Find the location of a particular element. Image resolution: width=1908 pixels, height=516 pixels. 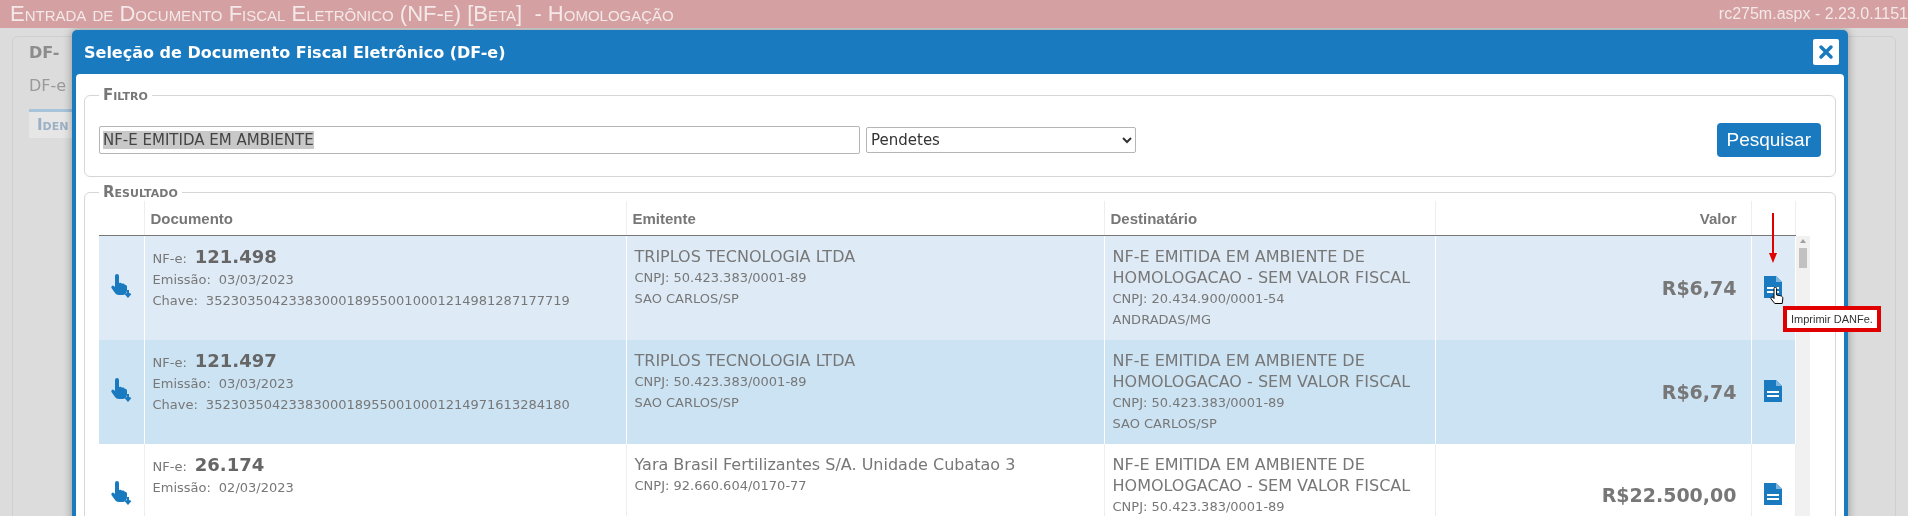

field-label: DF-e is located at coordinates (48, 85).